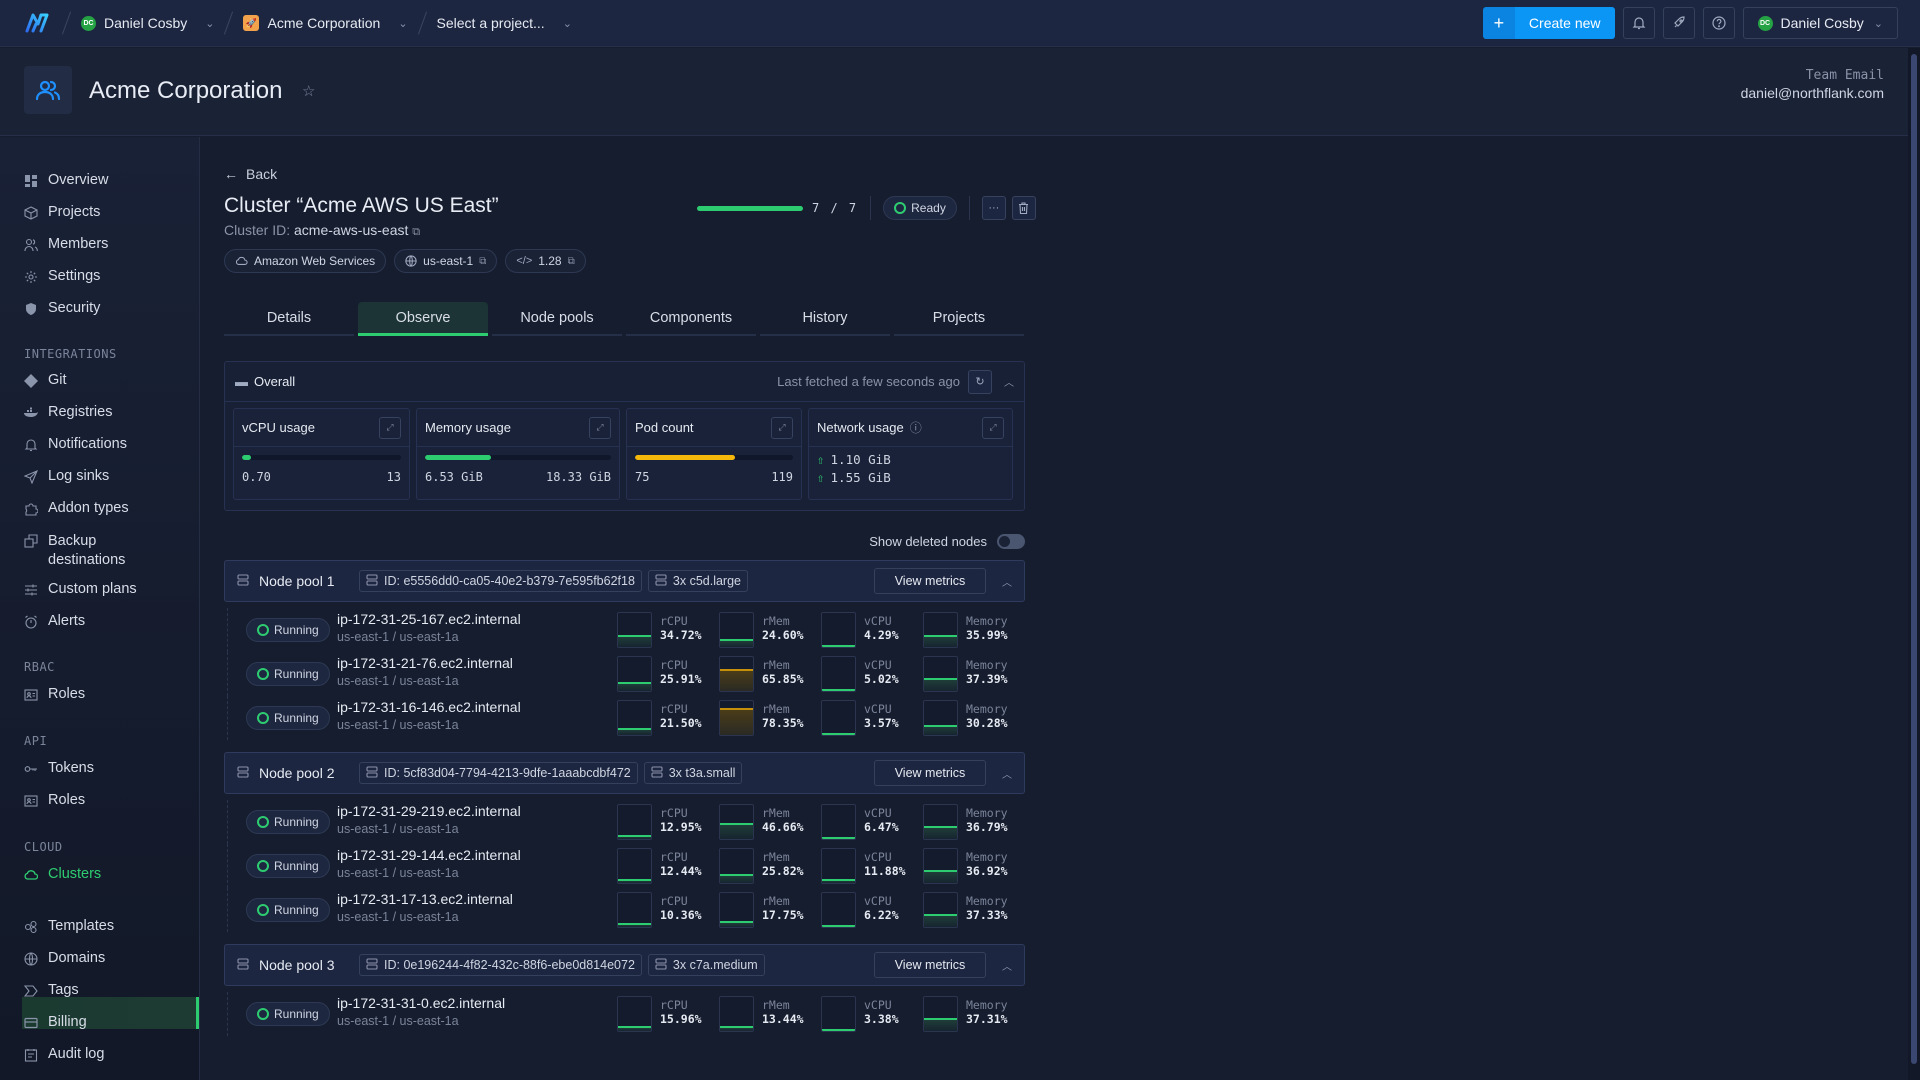  Describe the element at coordinates (109, 768) in the screenshot. I see `sidebar-item-tokens: Tokens` at that location.